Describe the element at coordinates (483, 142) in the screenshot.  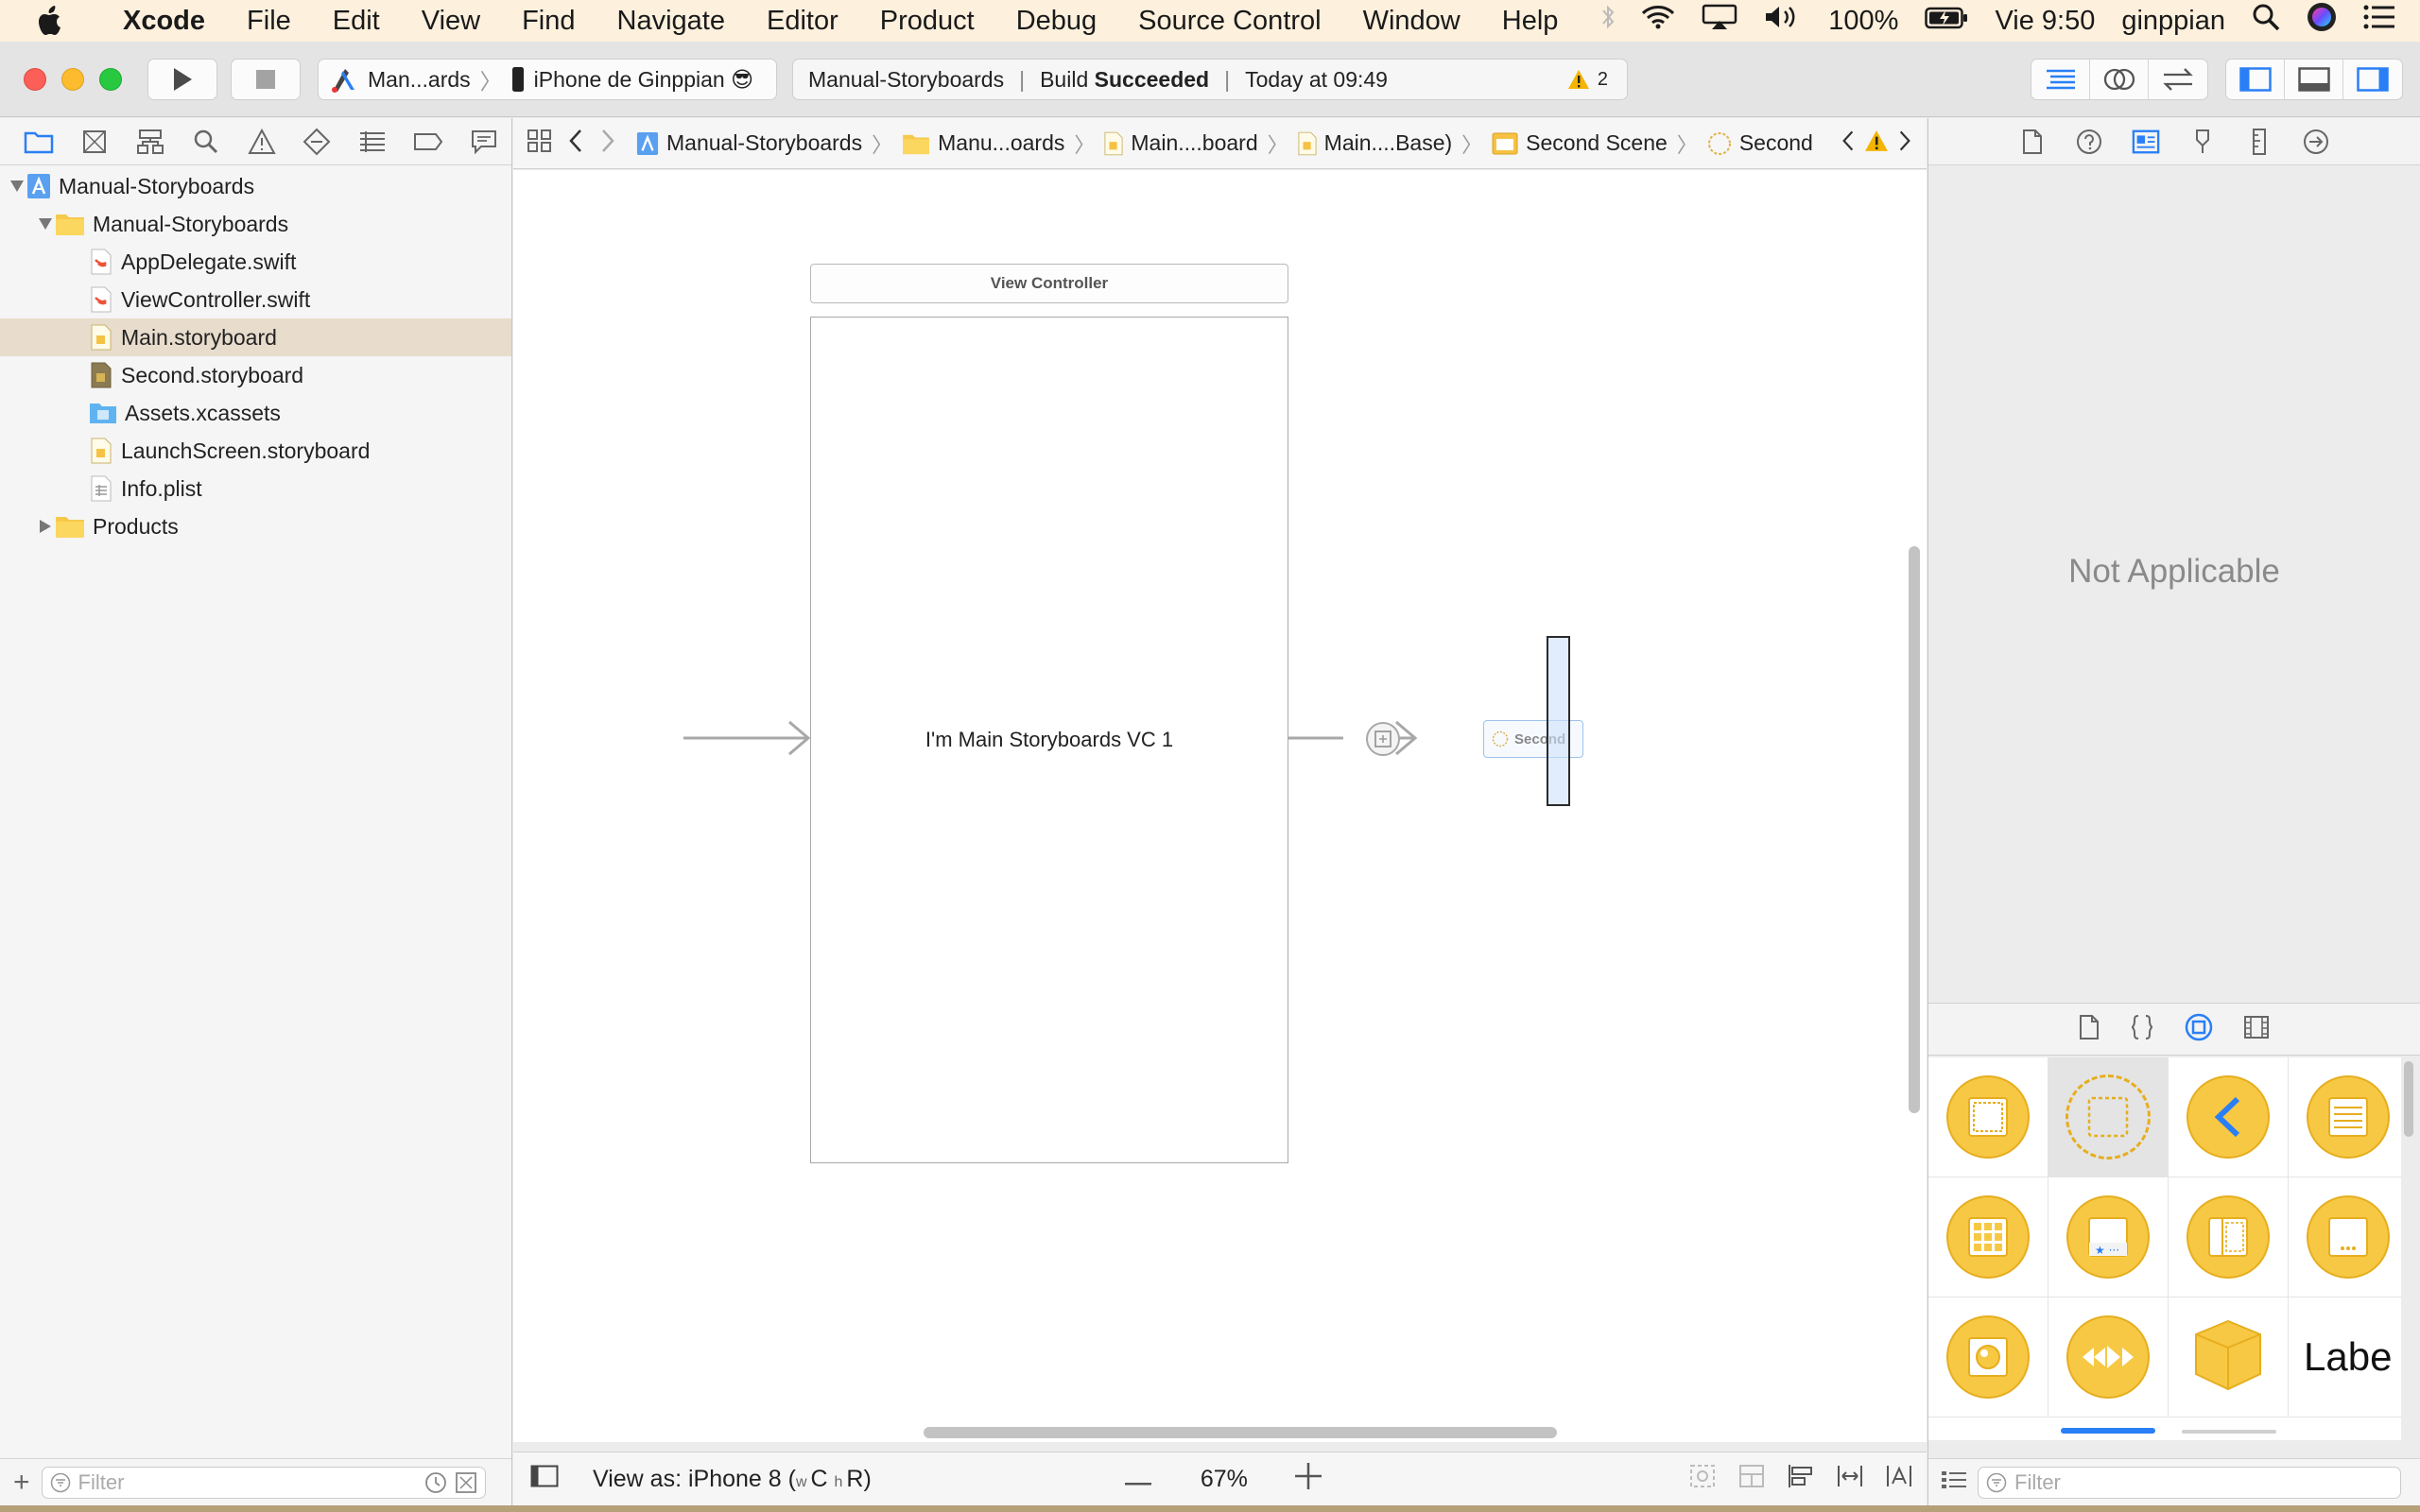
I see `report-navigator-tab` at that location.